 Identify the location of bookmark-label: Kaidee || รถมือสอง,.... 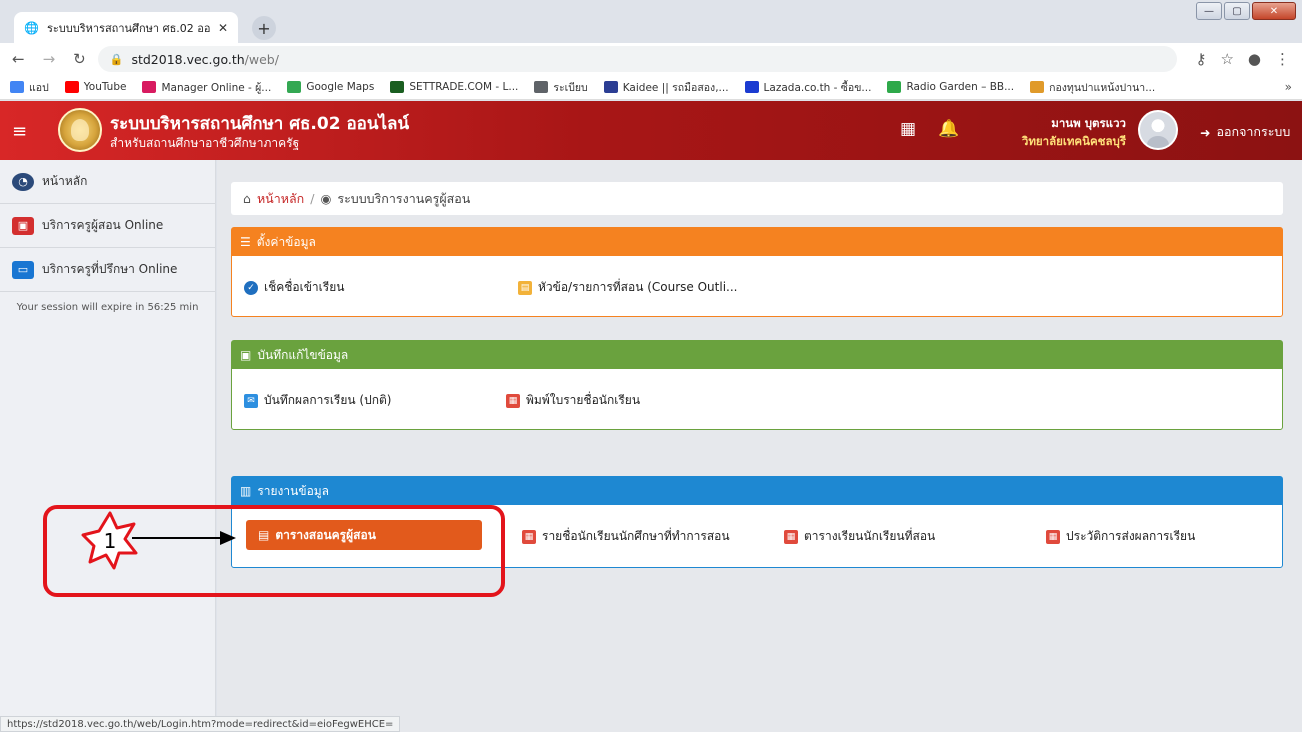
(675, 87).